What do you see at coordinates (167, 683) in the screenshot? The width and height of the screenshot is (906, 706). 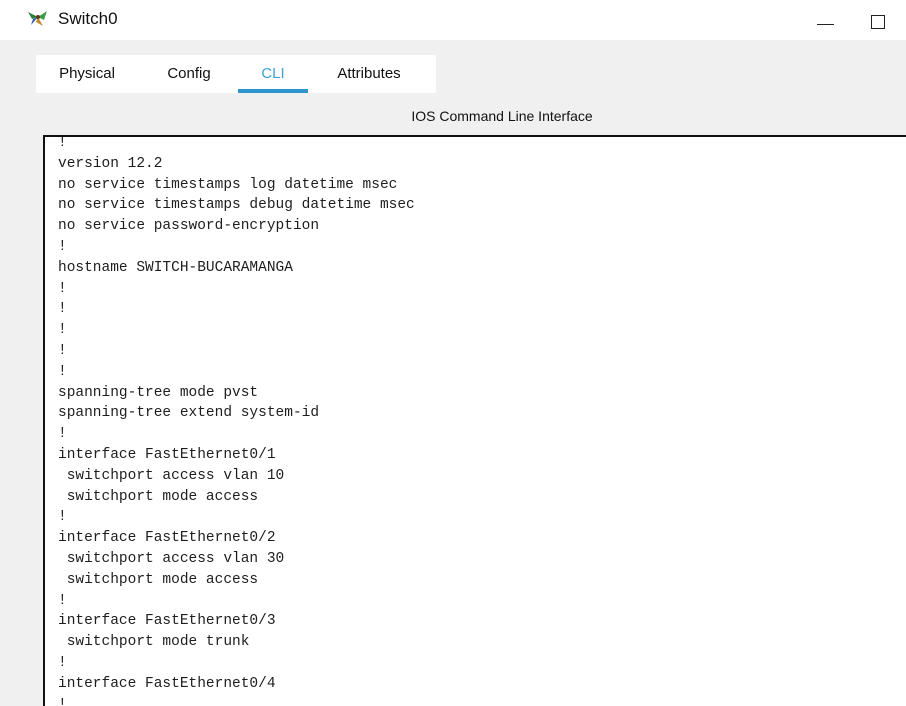 I see `cli-line: interface FastEthernet0/4` at bounding box center [167, 683].